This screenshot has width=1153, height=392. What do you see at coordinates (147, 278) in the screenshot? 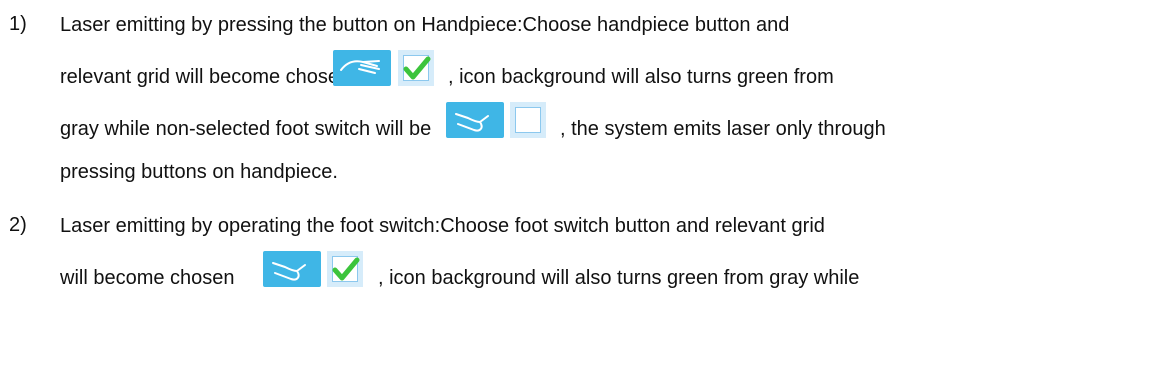
I see `item-2-line-2-text: will become chosen` at bounding box center [147, 278].